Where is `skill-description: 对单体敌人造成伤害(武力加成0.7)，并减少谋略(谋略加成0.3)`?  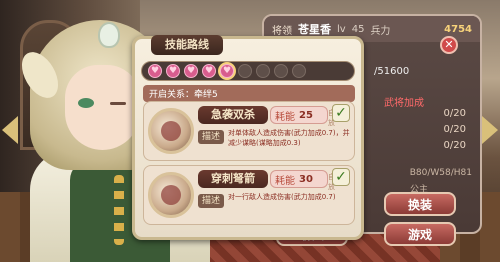
skill-description: 对单体敌人造成伤害(武力加成0.7)，并减少谋略(谋略加成0.3) is located at coordinates (289, 138).